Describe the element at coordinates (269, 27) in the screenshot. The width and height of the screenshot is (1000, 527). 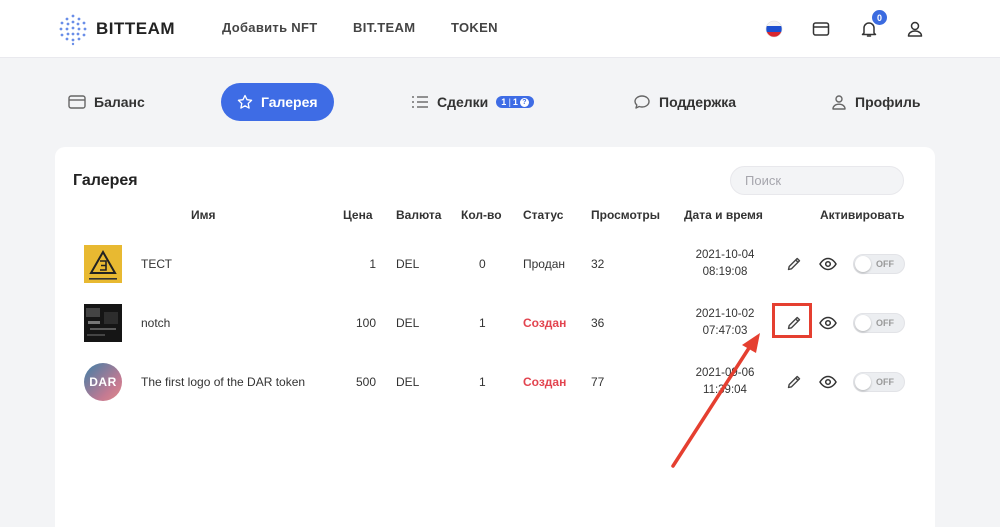
I see `nav-add-nft: Добавить NFT` at that location.